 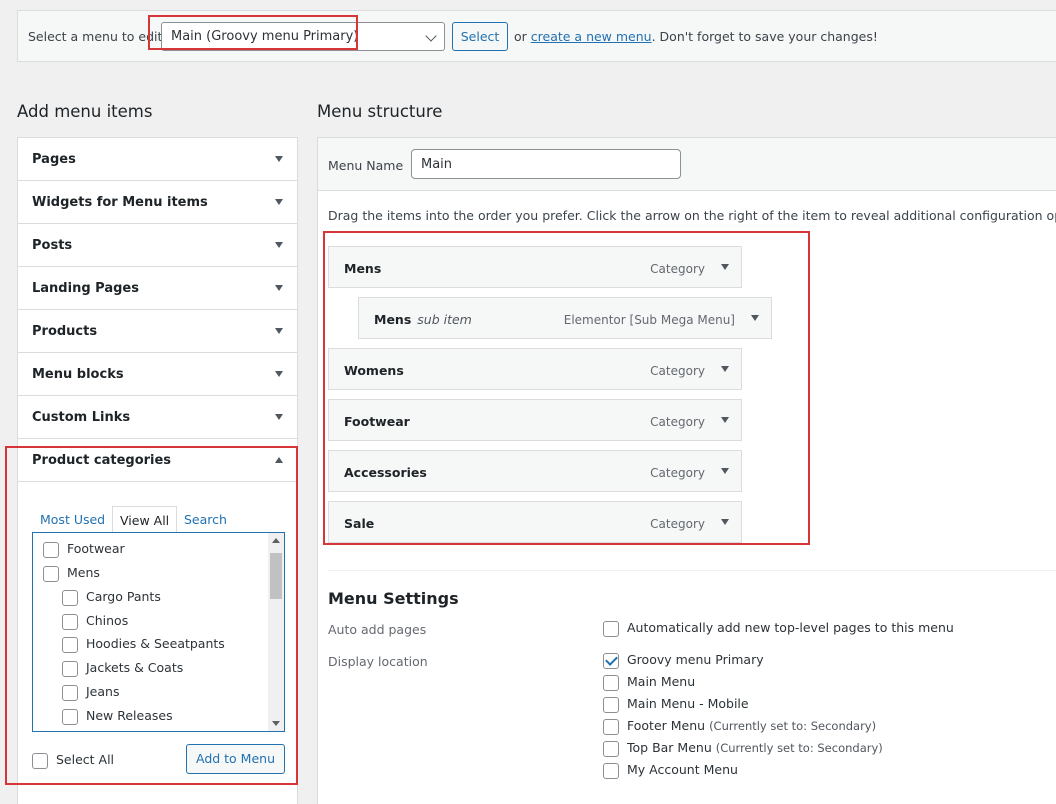 What do you see at coordinates (65, 331) in the screenshot?
I see `accordion-label: Products` at bounding box center [65, 331].